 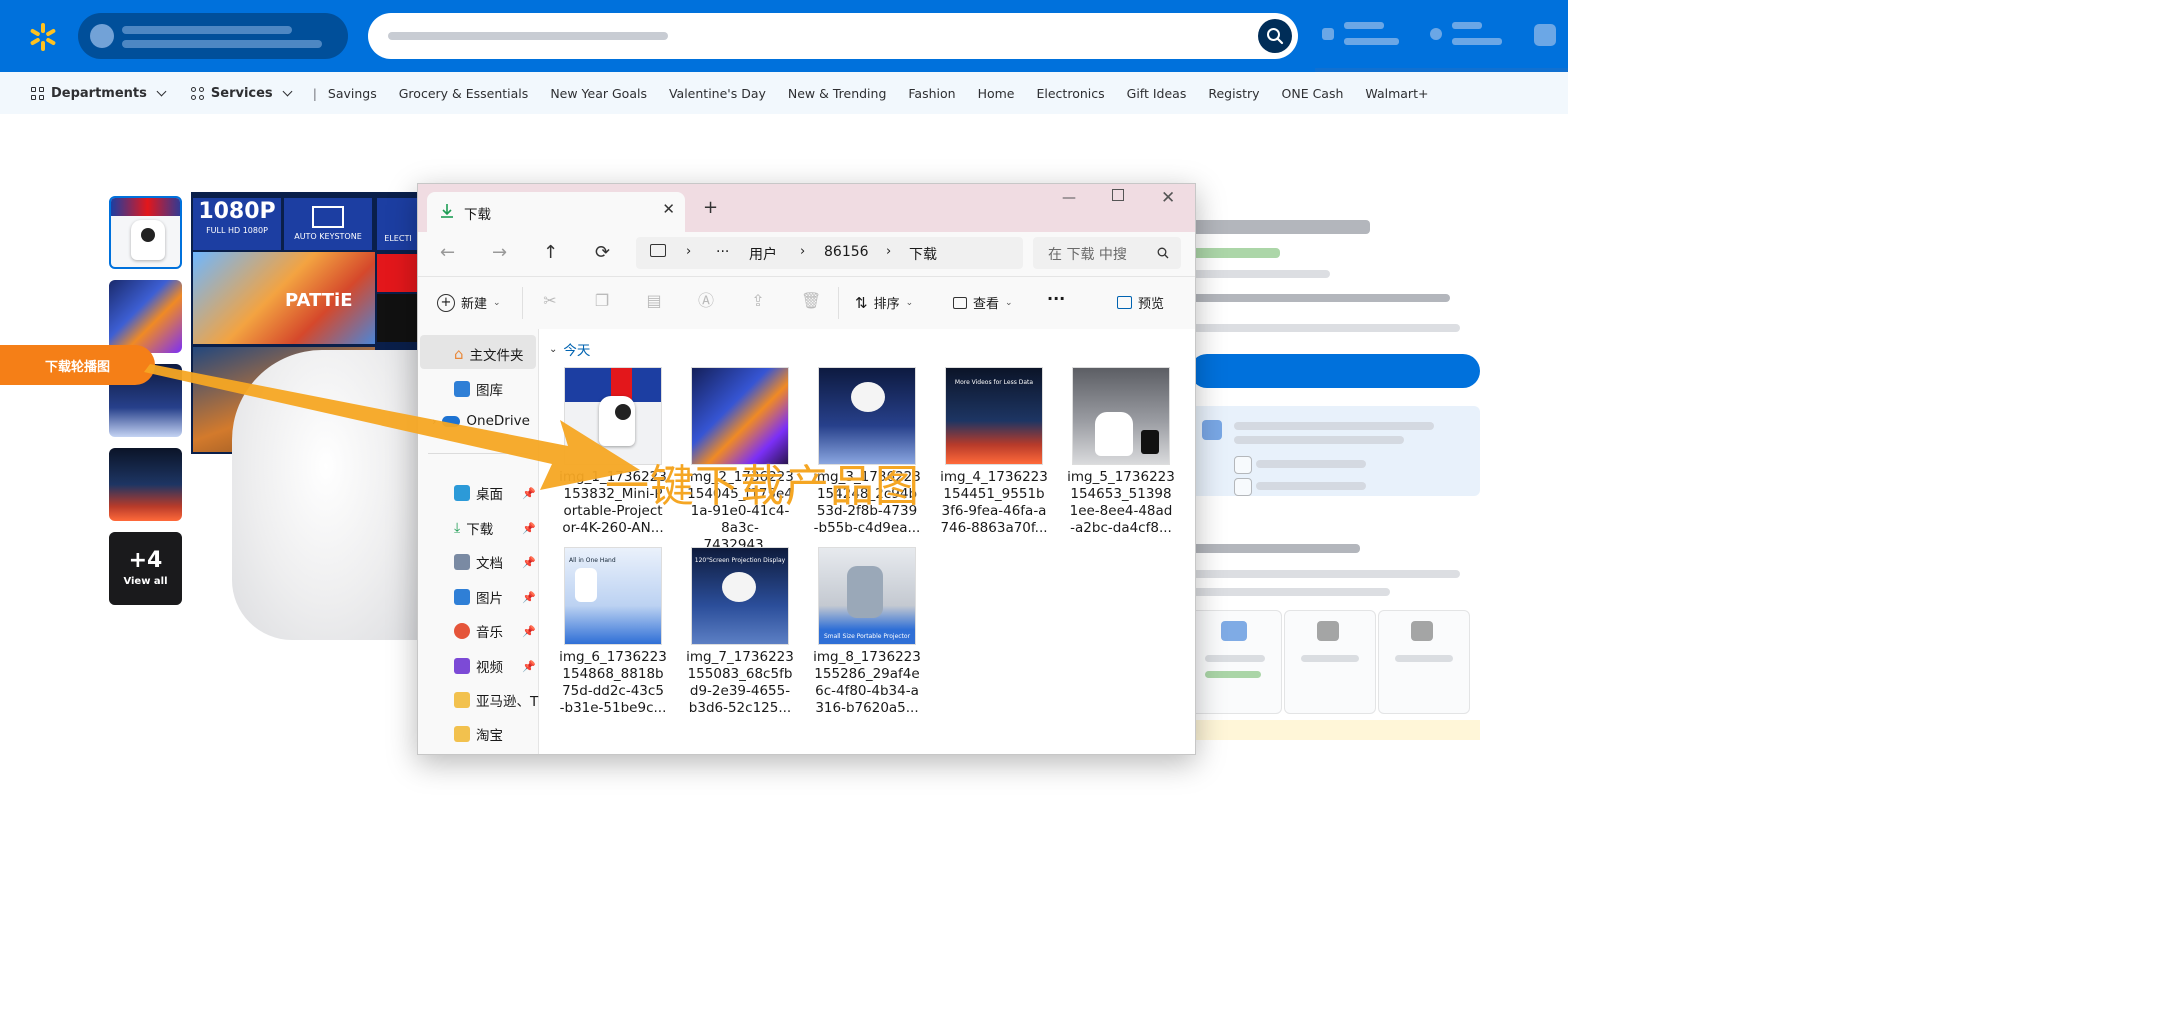 I want to click on arrow-shape, so click(x=392, y=427).